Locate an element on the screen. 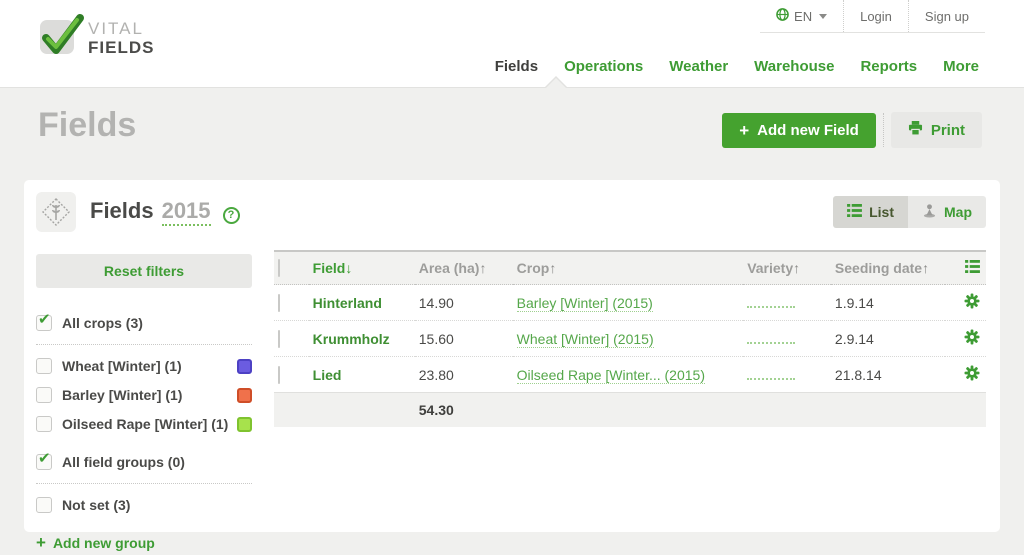  all-field-groups-checkbox: ✔ is located at coordinates (44, 460).